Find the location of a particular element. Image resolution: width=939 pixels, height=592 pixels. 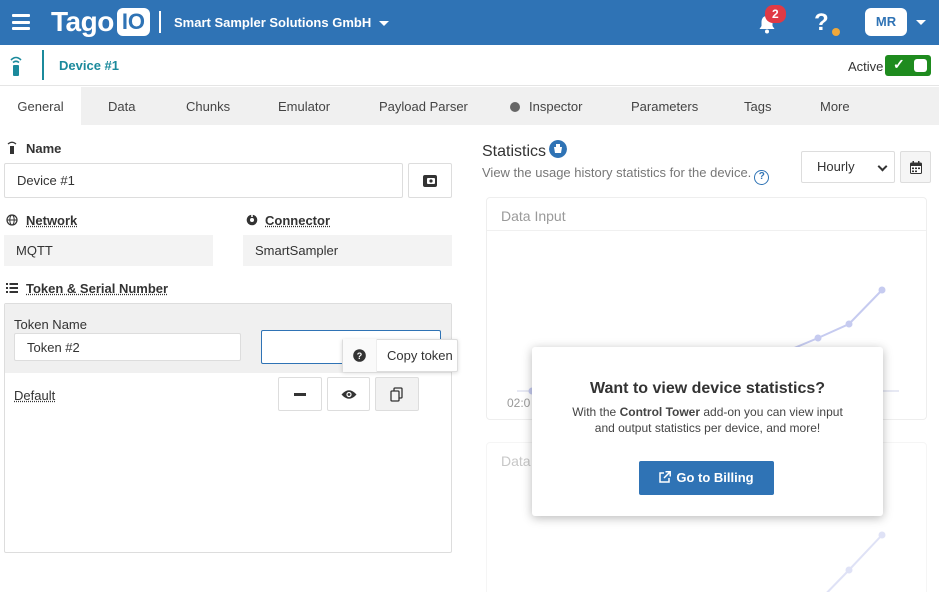

avatar: MR is located at coordinates (886, 22).